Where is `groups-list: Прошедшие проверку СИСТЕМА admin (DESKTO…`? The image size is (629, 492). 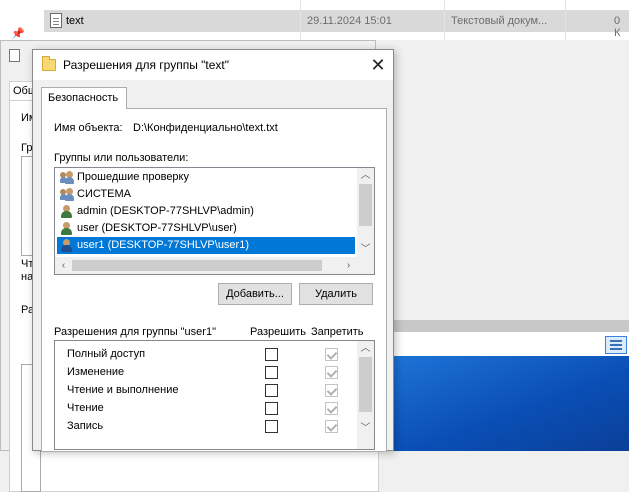 groups-list: Прошедшие проверку СИСТЕМА admin (DESKTO… is located at coordinates (214, 221).